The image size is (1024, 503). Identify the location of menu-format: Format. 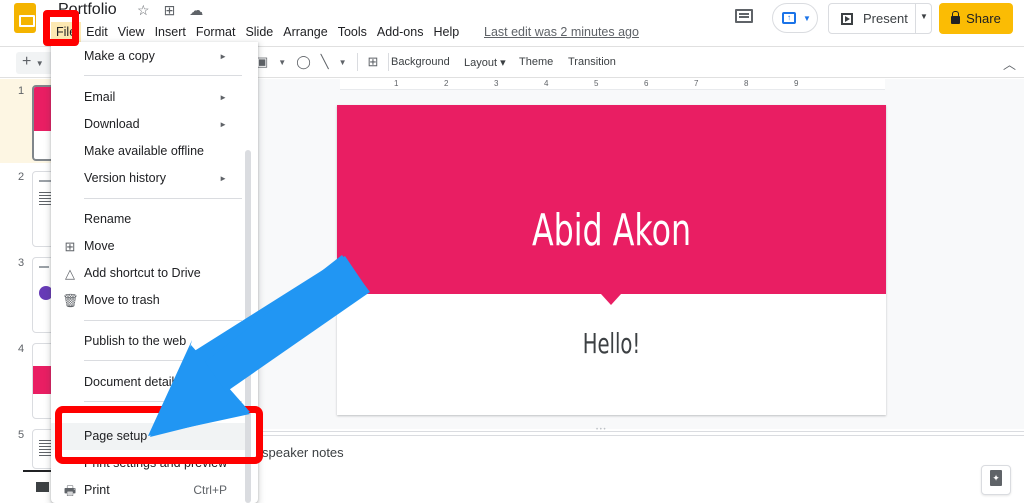
(216, 32).